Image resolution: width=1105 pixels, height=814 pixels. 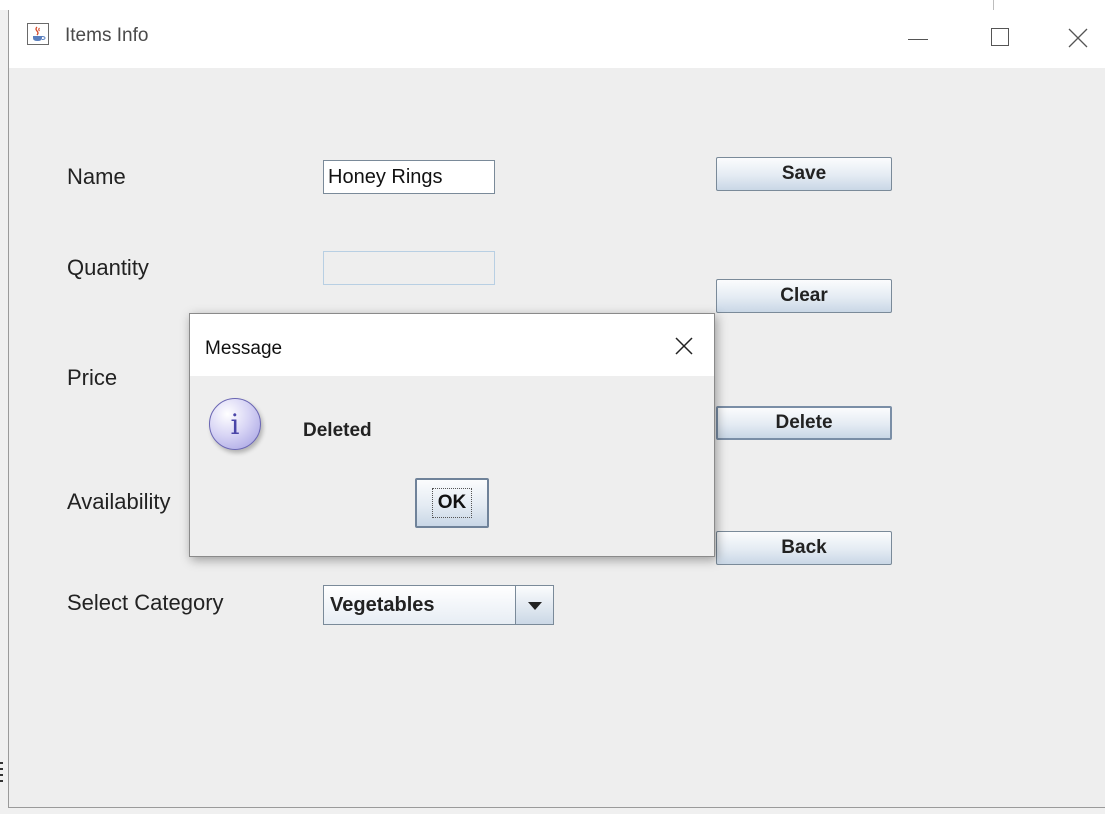 What do you see at coordinates (382, 605) in the screenshot?
I see `category-selected-value: Vegetables` at bounding box center [382, 605].